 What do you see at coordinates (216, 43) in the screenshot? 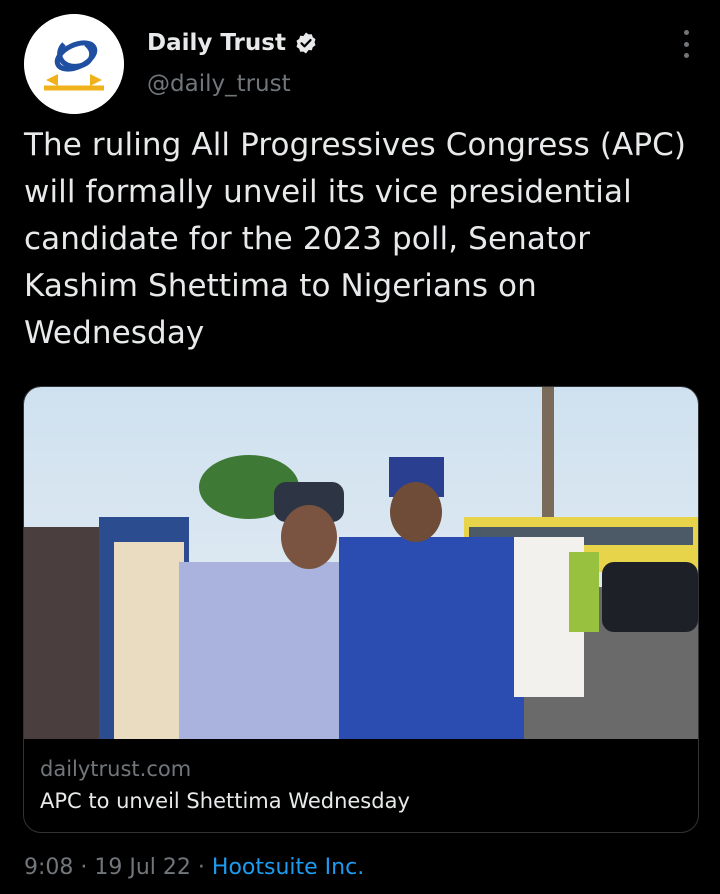
I see `author-display-name: Daily Trust` at bounding box center [216, 43].